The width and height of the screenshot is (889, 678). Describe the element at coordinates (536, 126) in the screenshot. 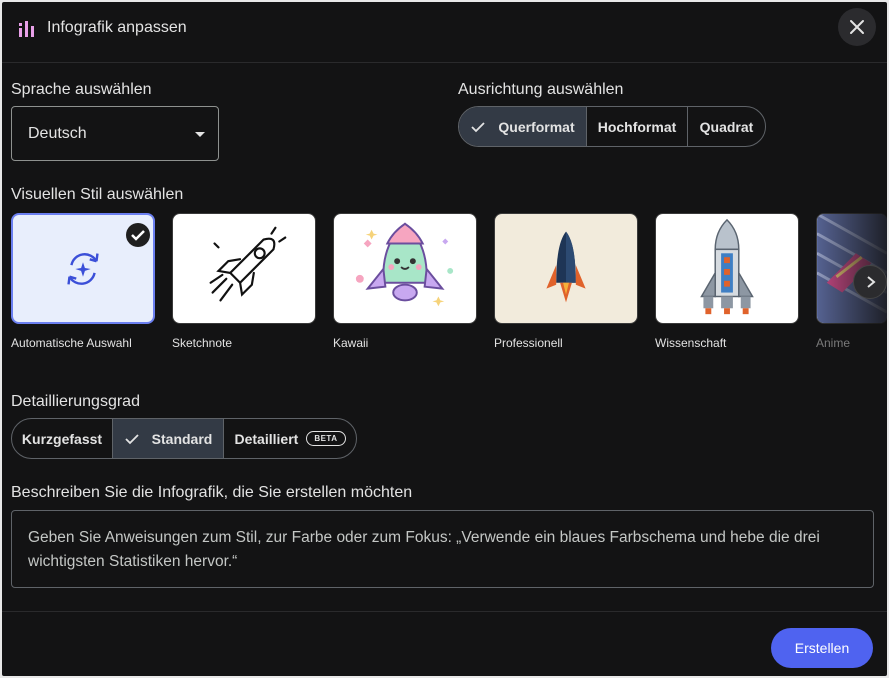

I see `orientation-option-label: Querformat` at that location.